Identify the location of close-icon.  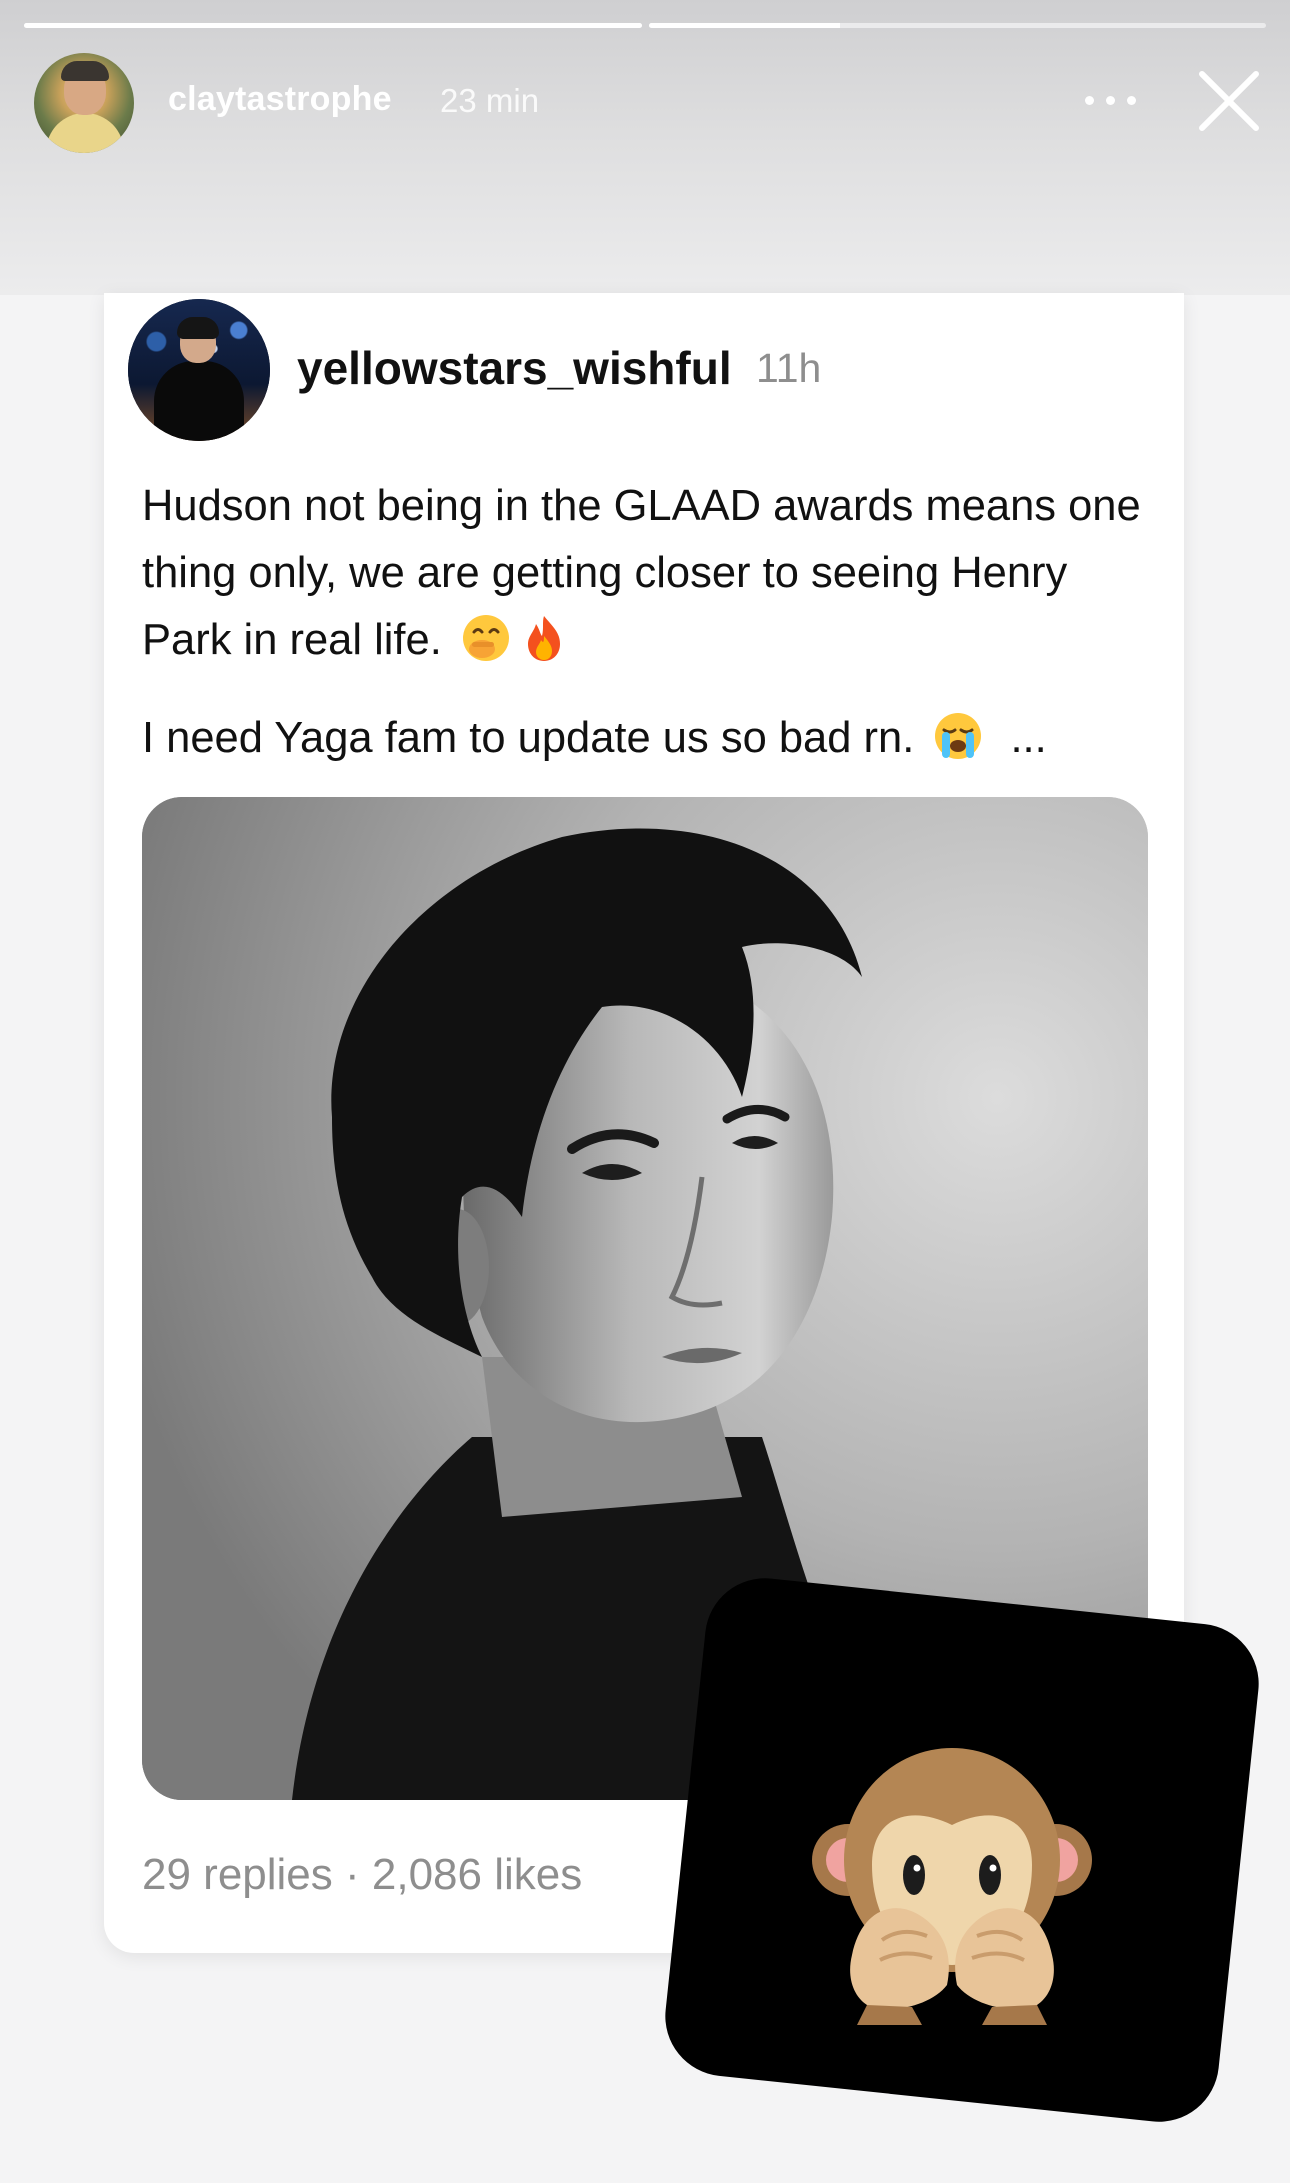
(1229, 101).